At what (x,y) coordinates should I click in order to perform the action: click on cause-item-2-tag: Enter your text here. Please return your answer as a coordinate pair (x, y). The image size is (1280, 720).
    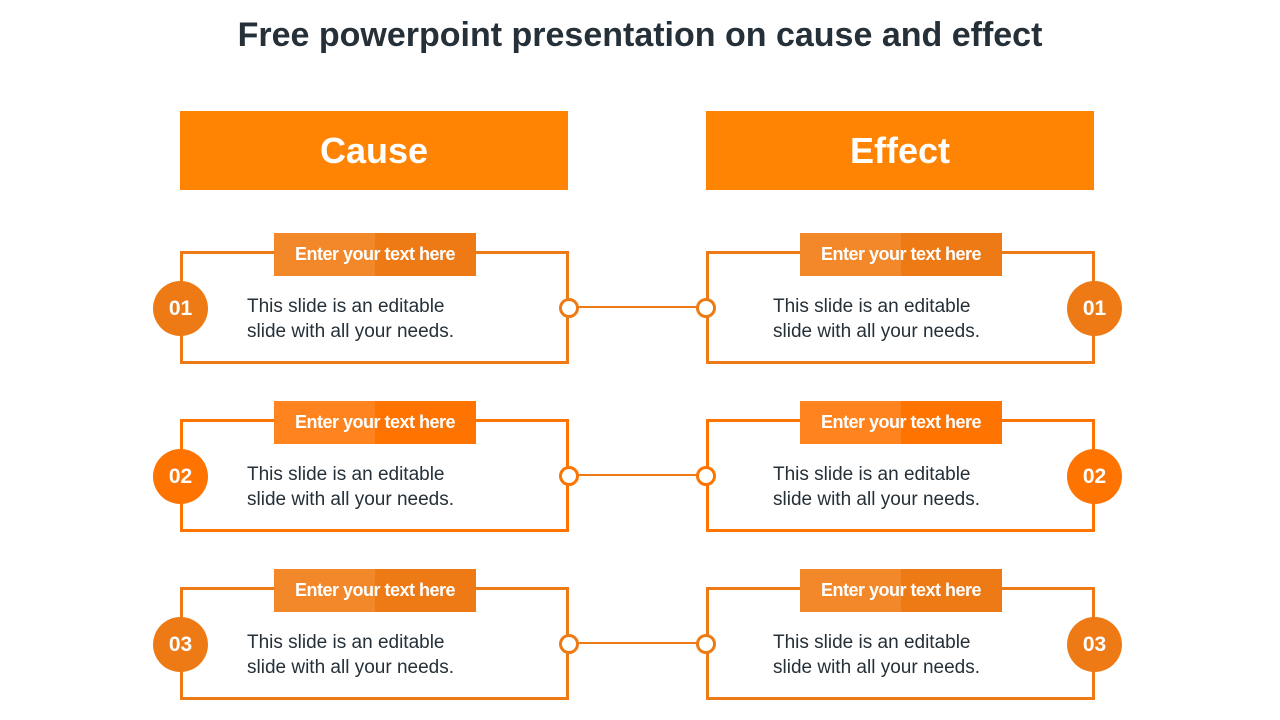
    Looking at the image, I should click on (375, 422).